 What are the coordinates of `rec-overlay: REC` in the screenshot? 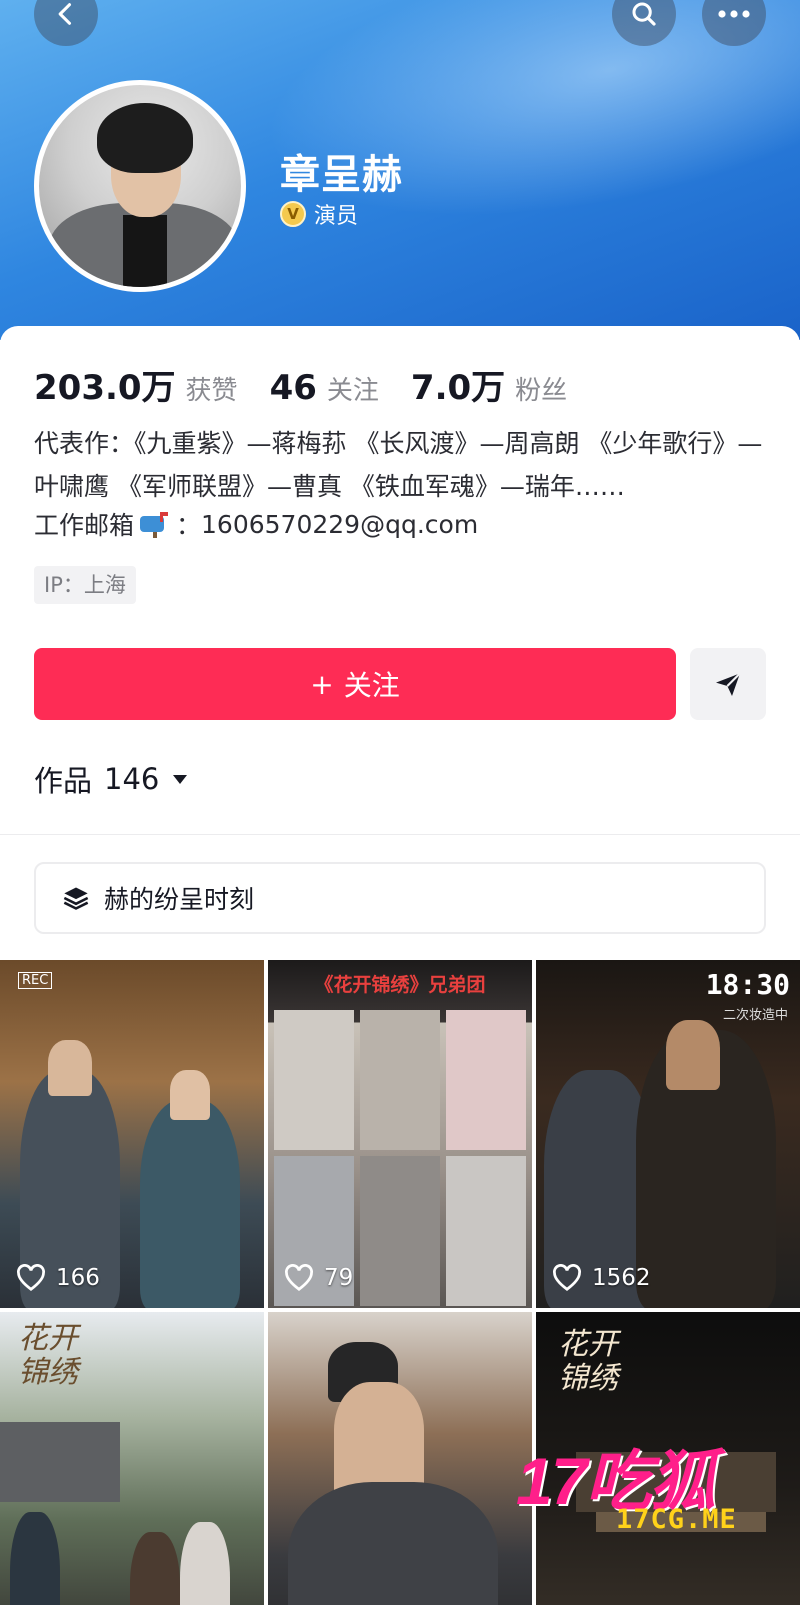 It's located at (35, 980).